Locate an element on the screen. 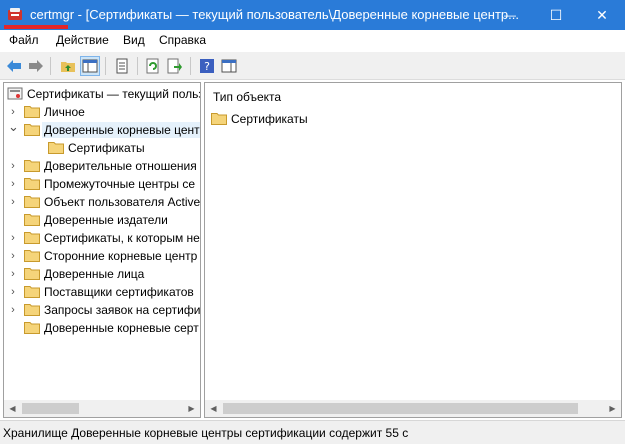 This screenshot has height=444, width=625. list-item-label: Сертификаты is located at coordinates (269, 119).